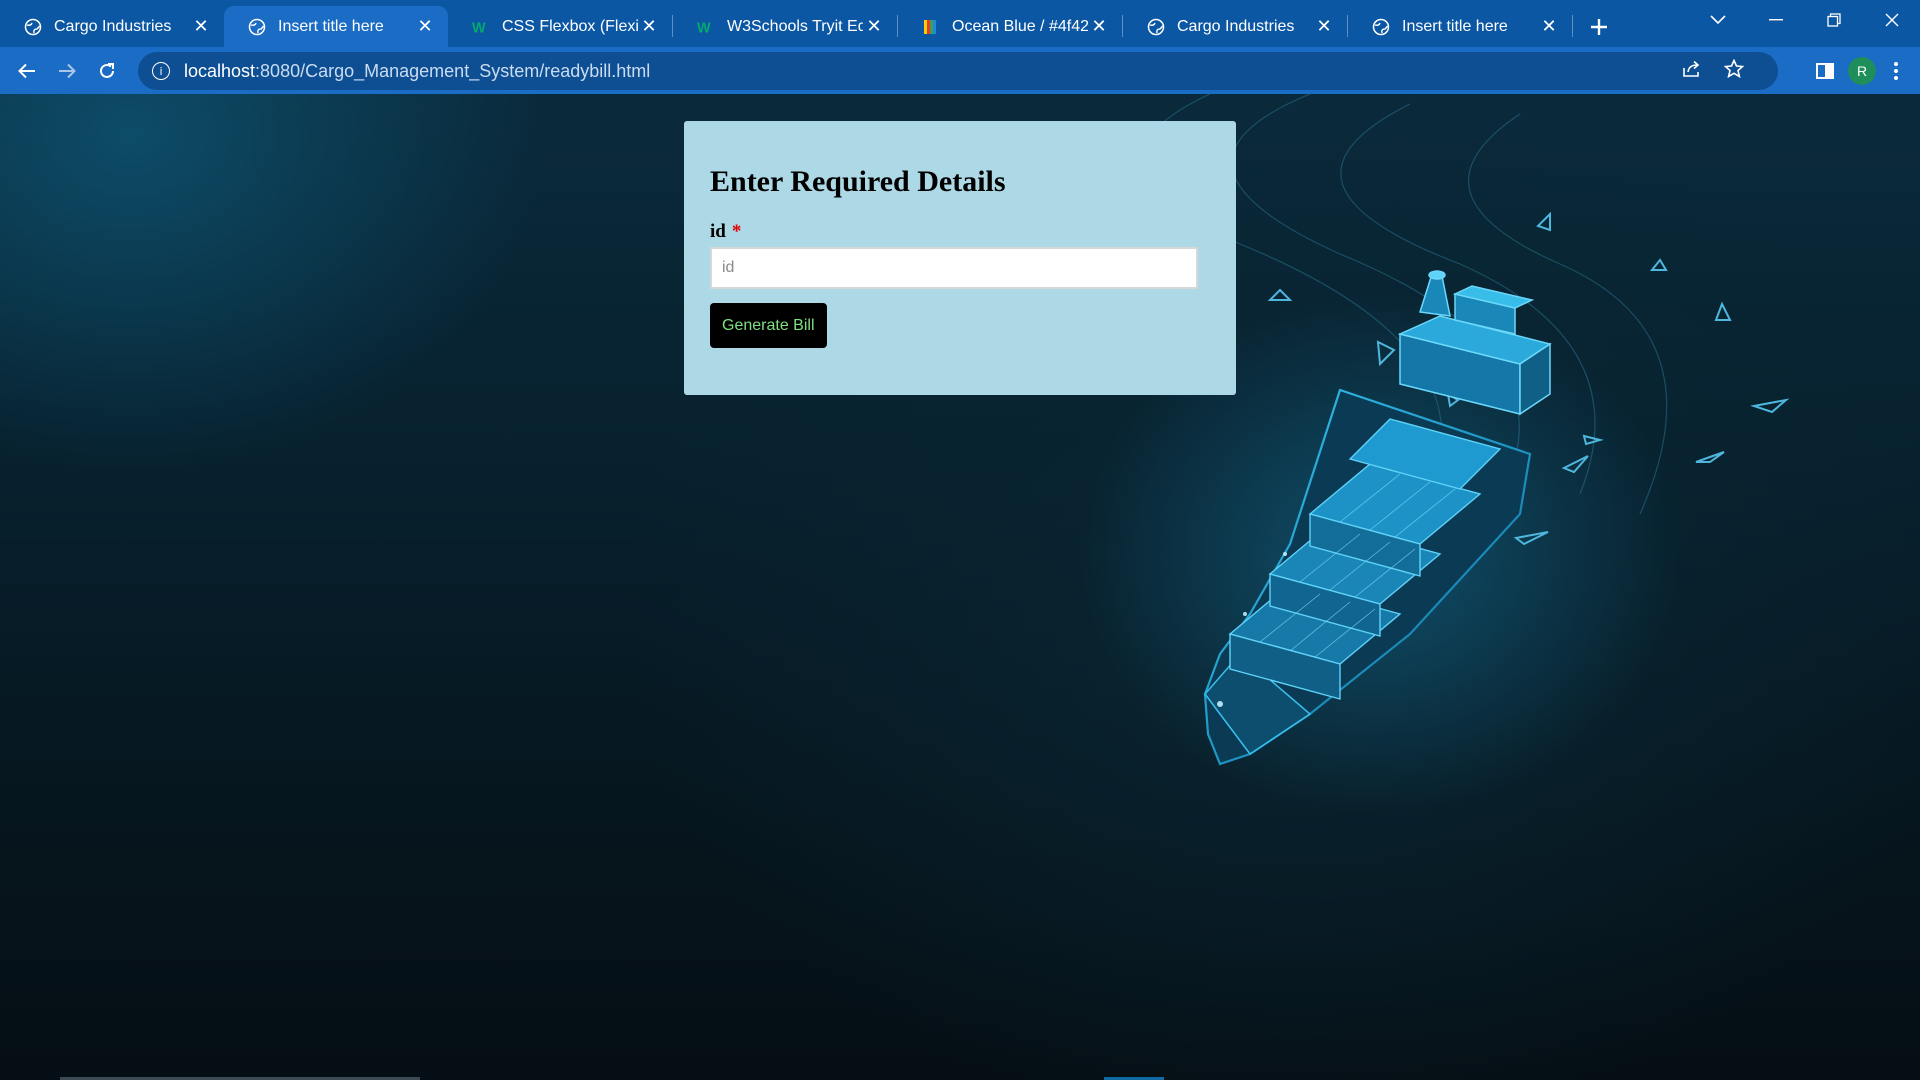 This screenshot has height=1080, width=1920. Describe the element at coordinates (960, 232) in the screenshot. I see `id-label: id *` at that location.